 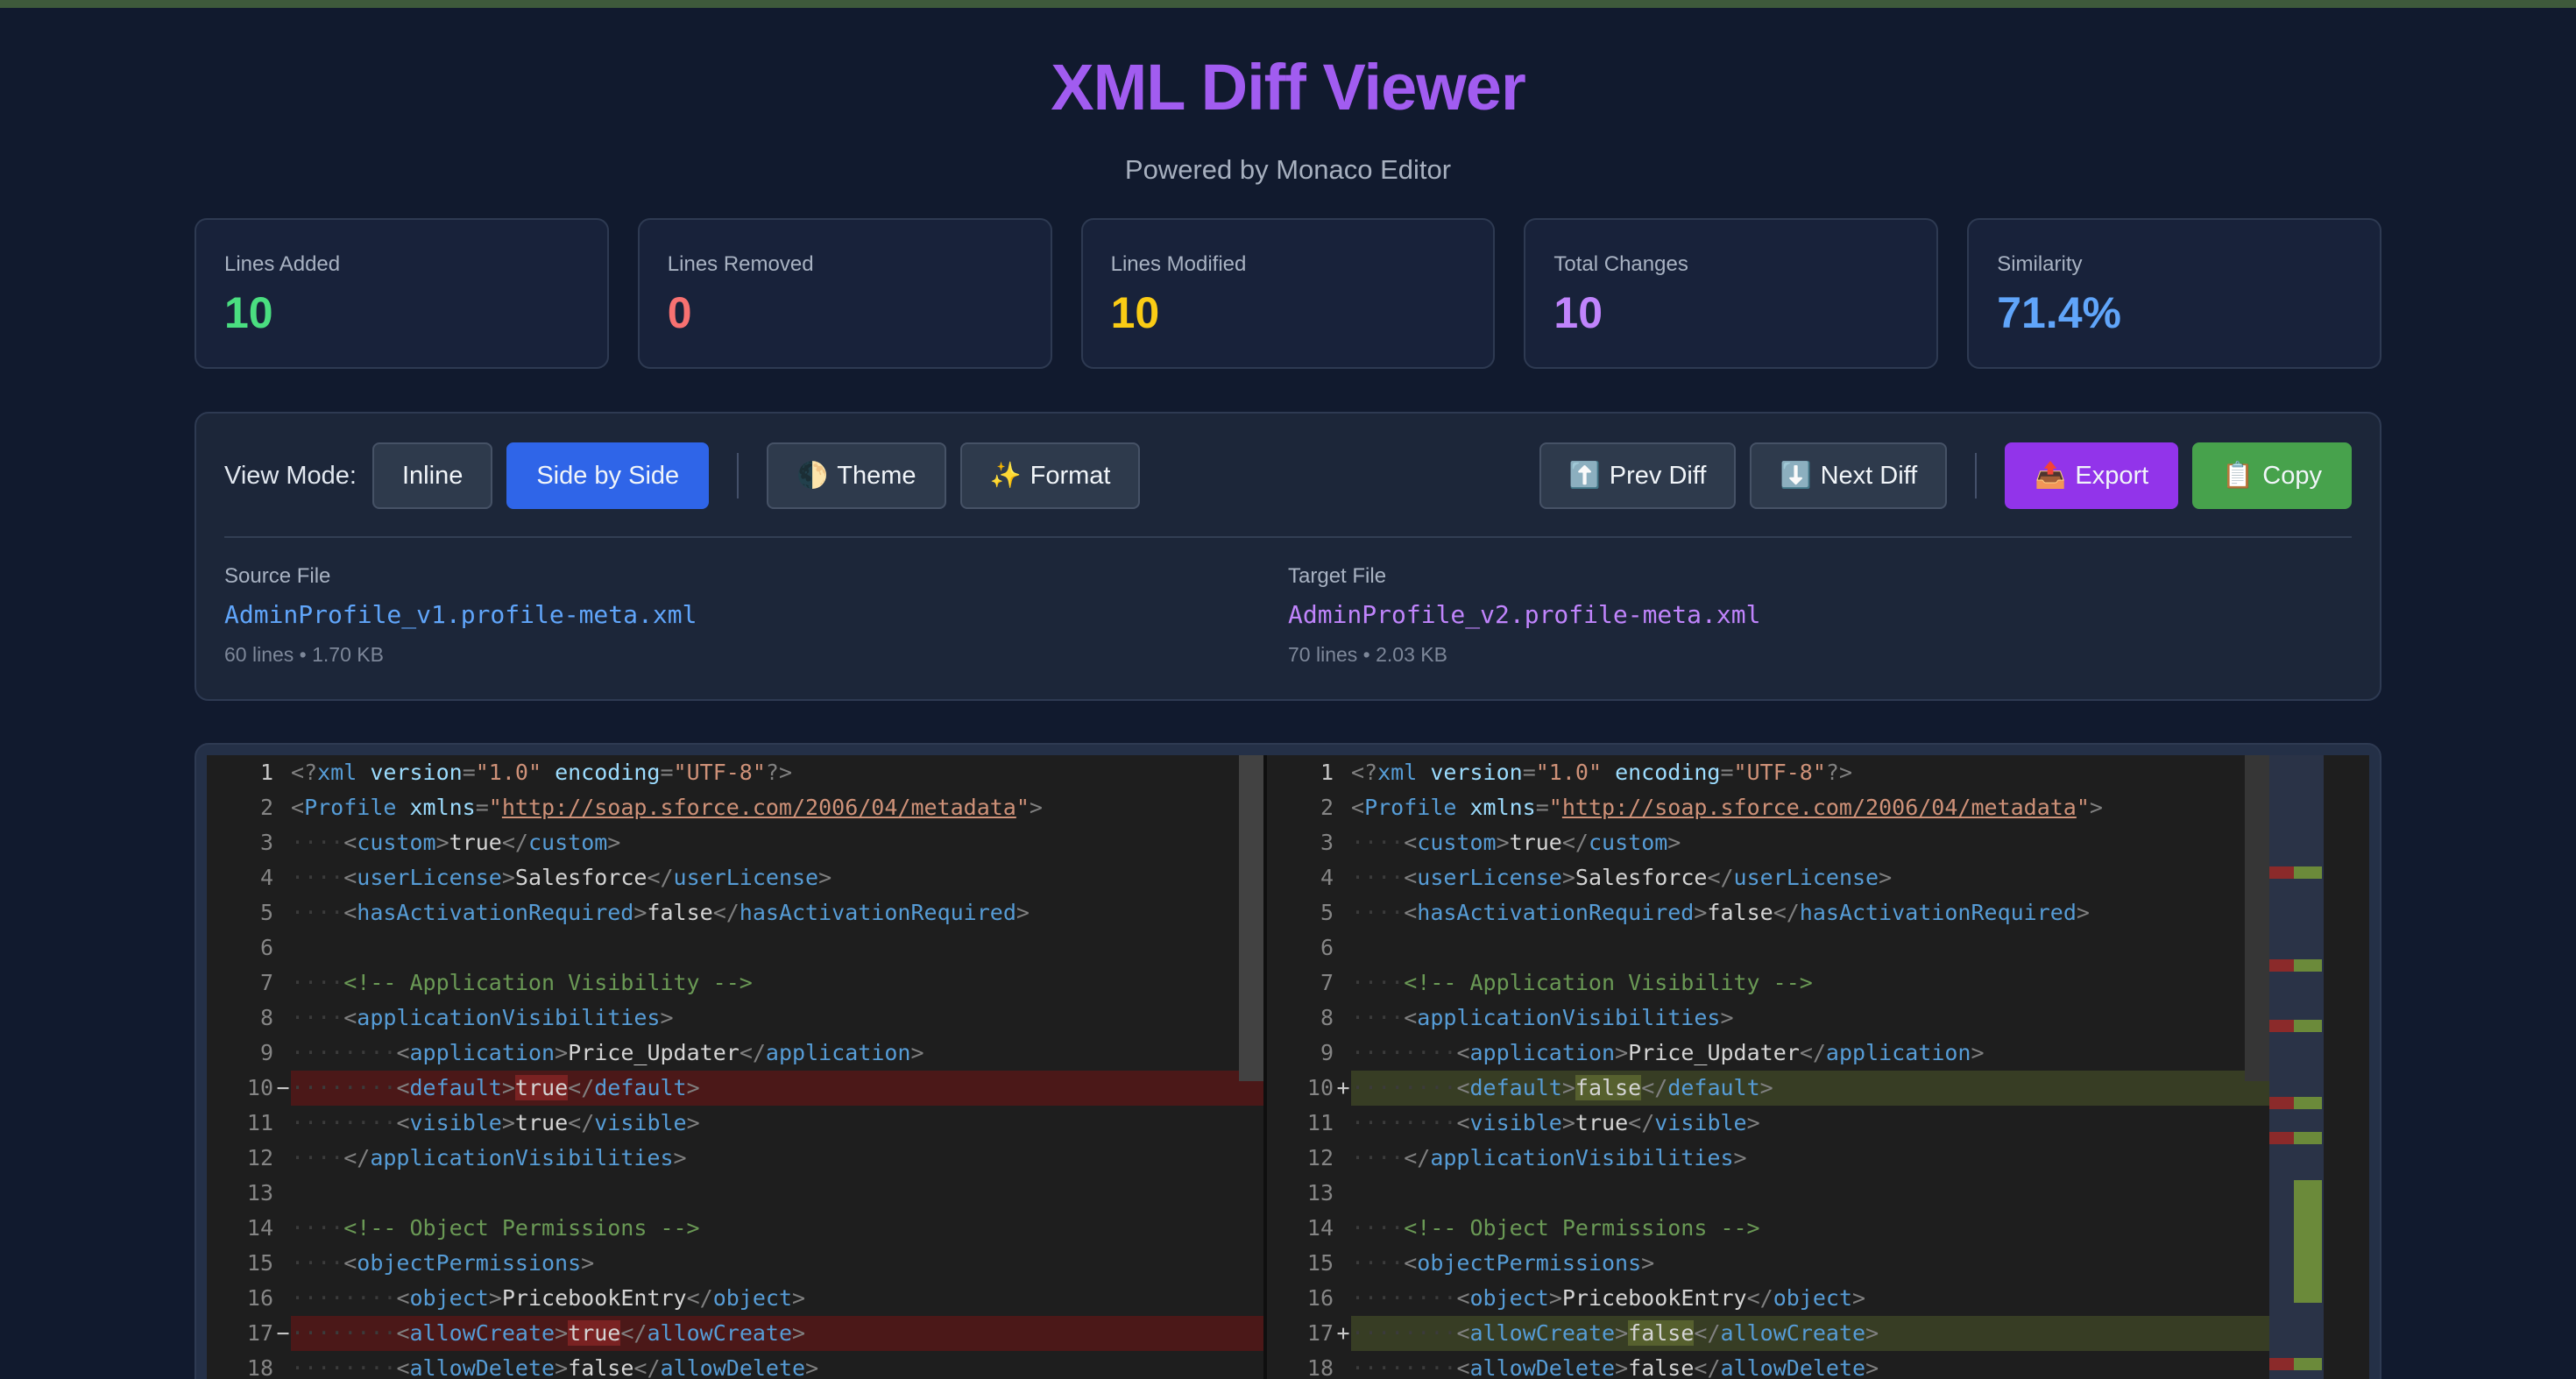 What do you see at coordinates (1796, 476) in the screenshot?
I see `arrow-down-icon: ⬇️` at bounding box center [1796, 476].